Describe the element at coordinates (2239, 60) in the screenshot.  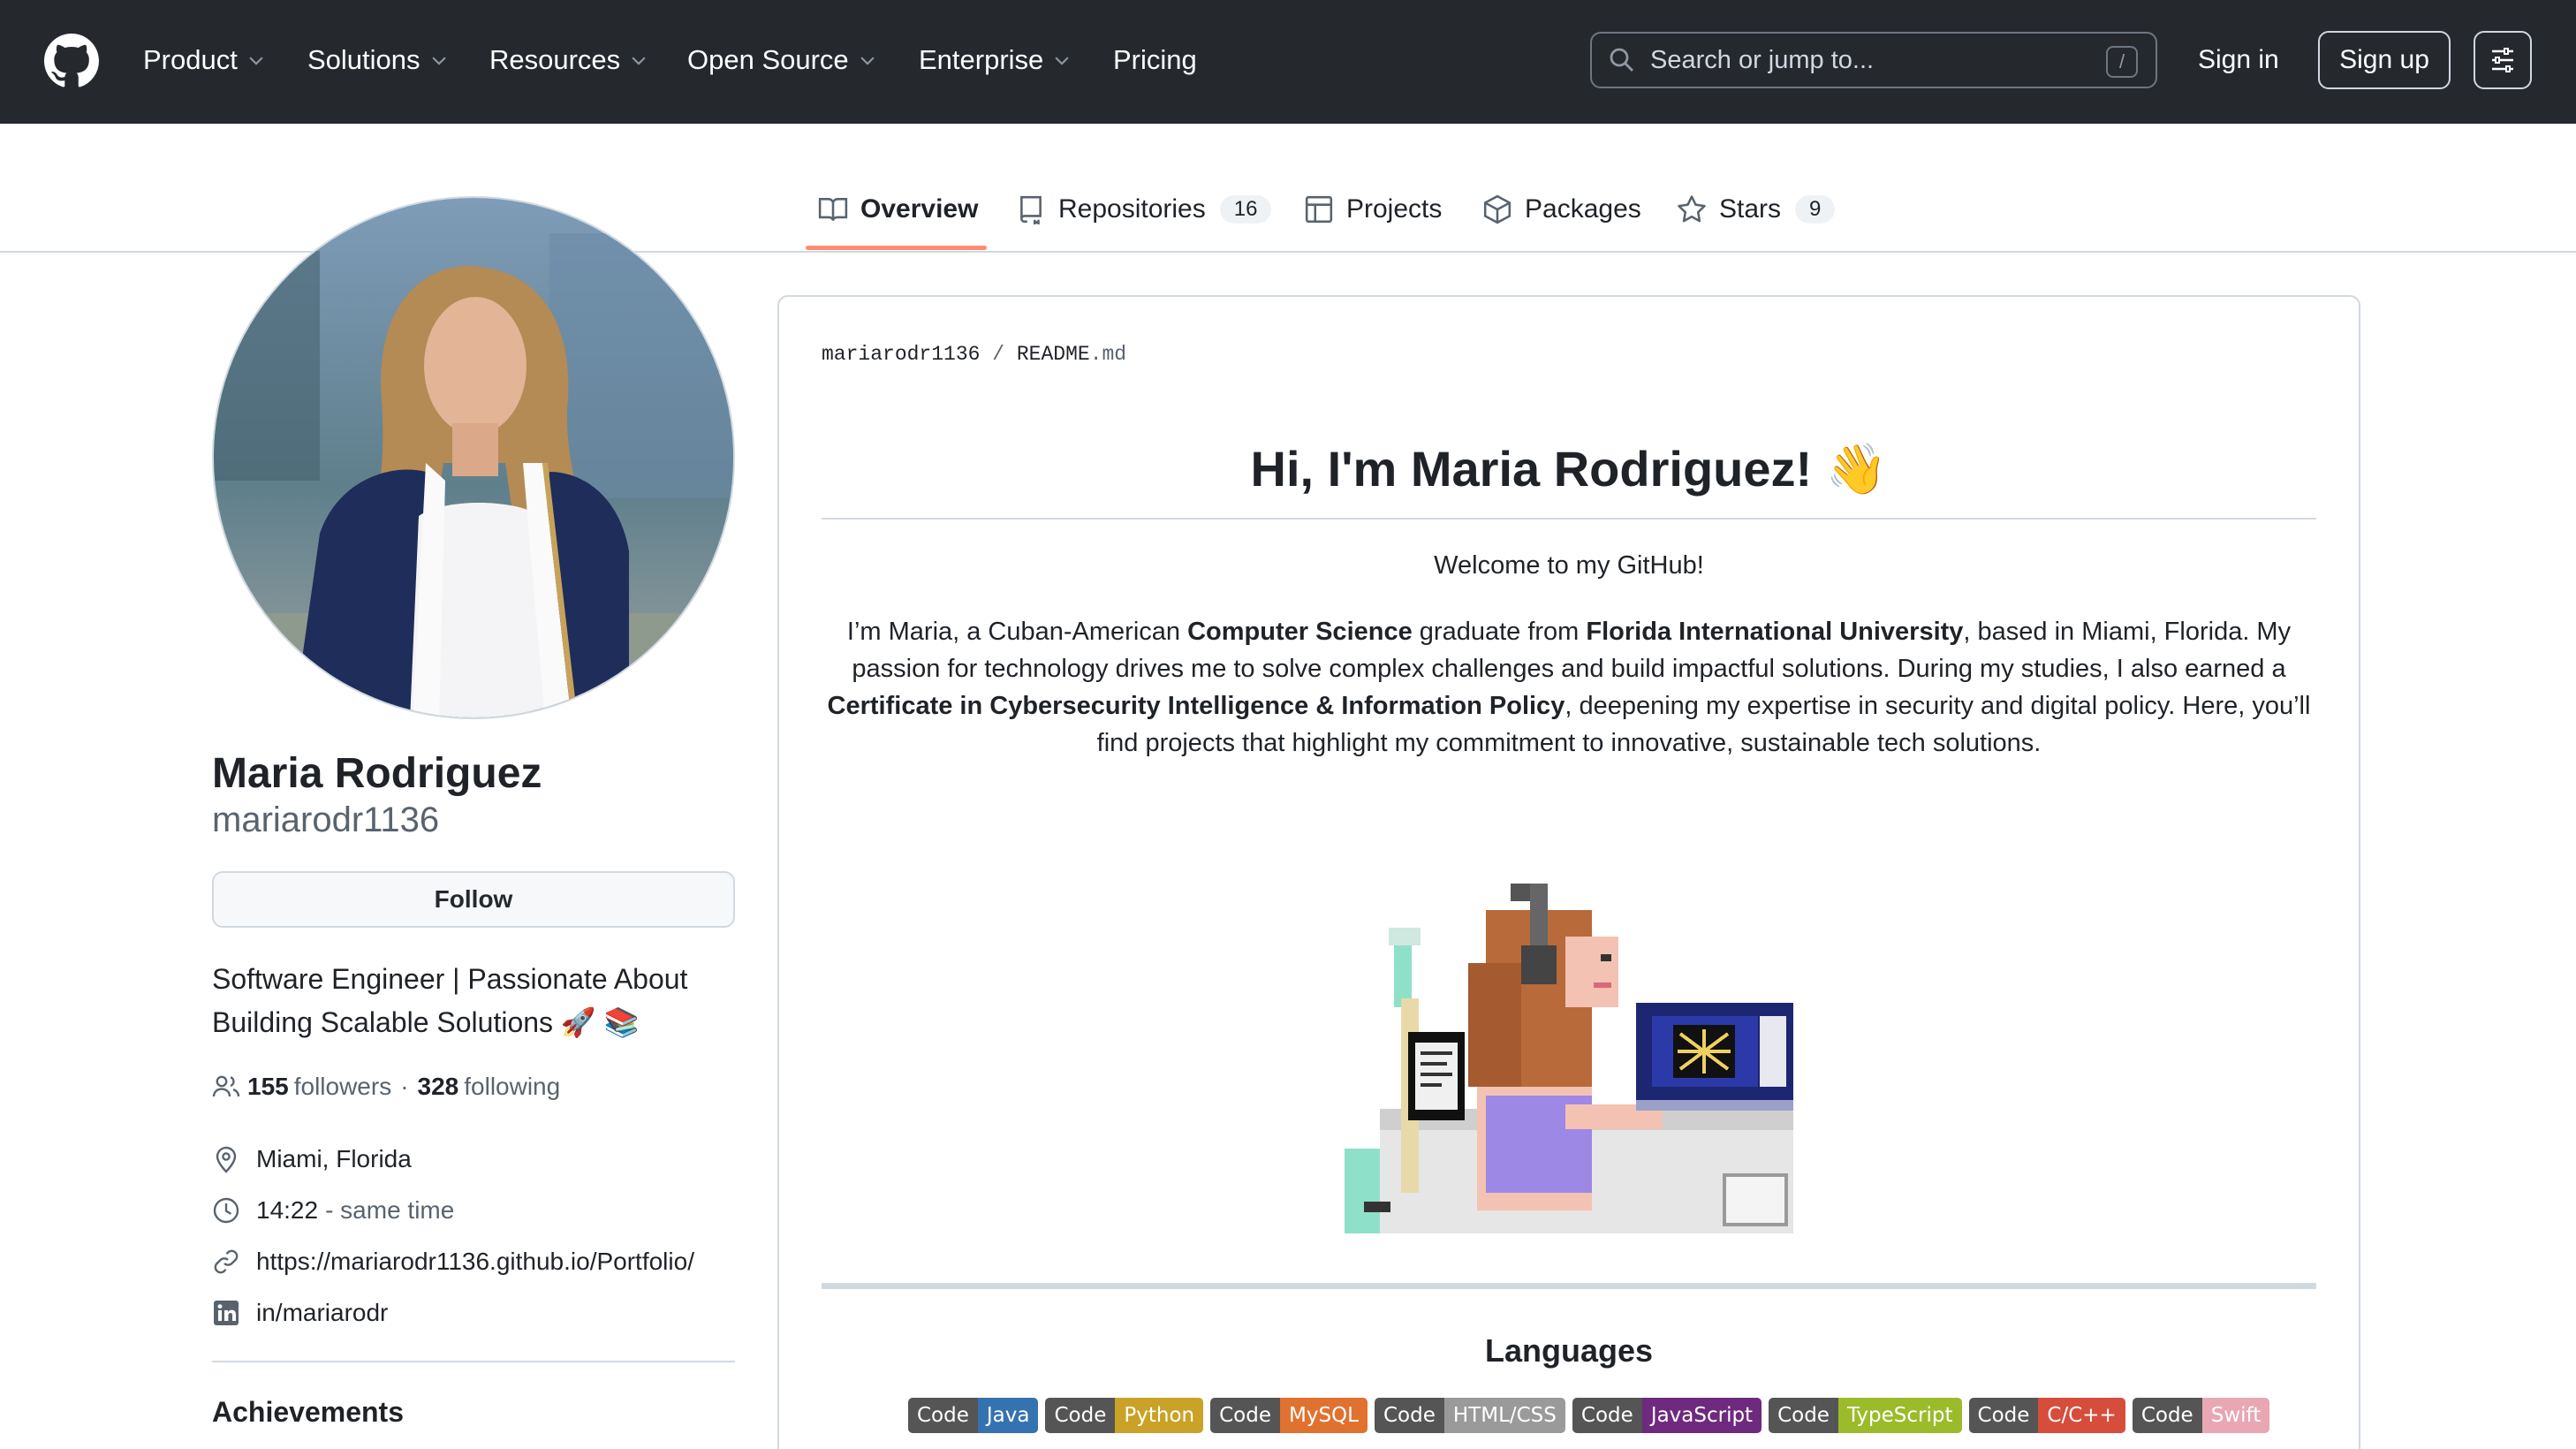
I see `sign-in-link: Sign in` at that location.